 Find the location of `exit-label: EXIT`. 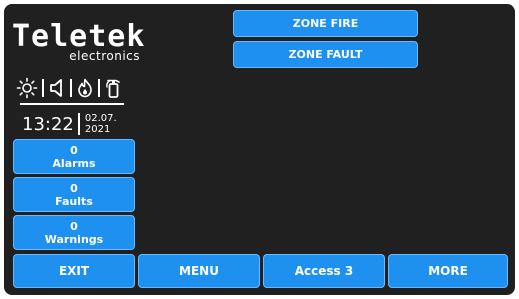

exit-label: EXIT is located at coordinates (74, 270).